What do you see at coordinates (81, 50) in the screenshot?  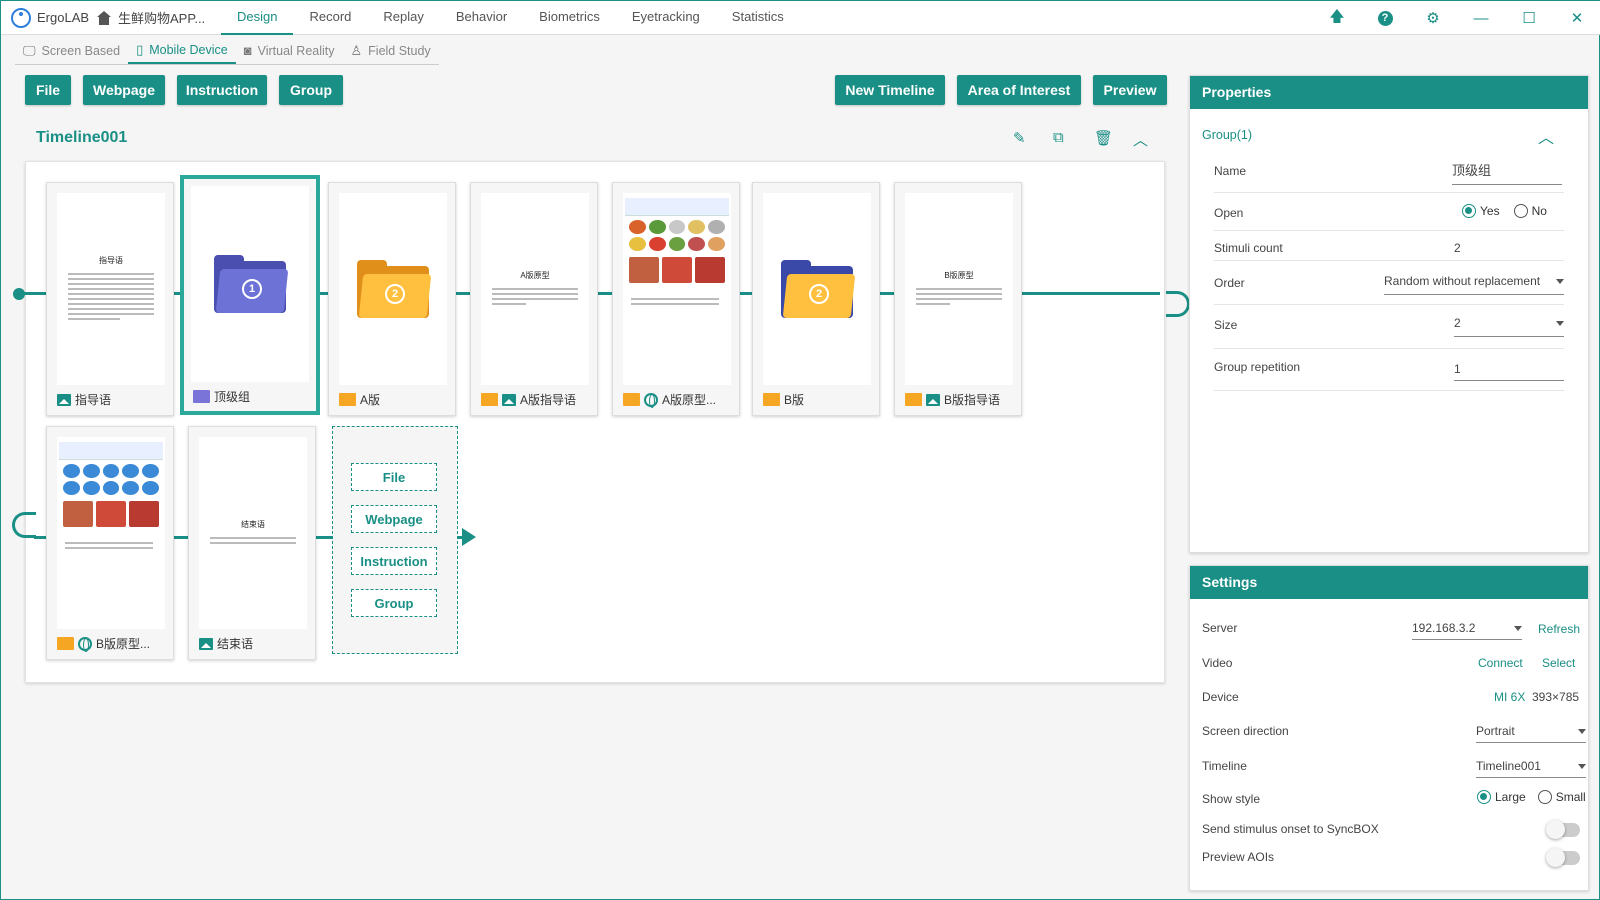 I see `tab-label: Screen Based` at bounding box center [81, 50].